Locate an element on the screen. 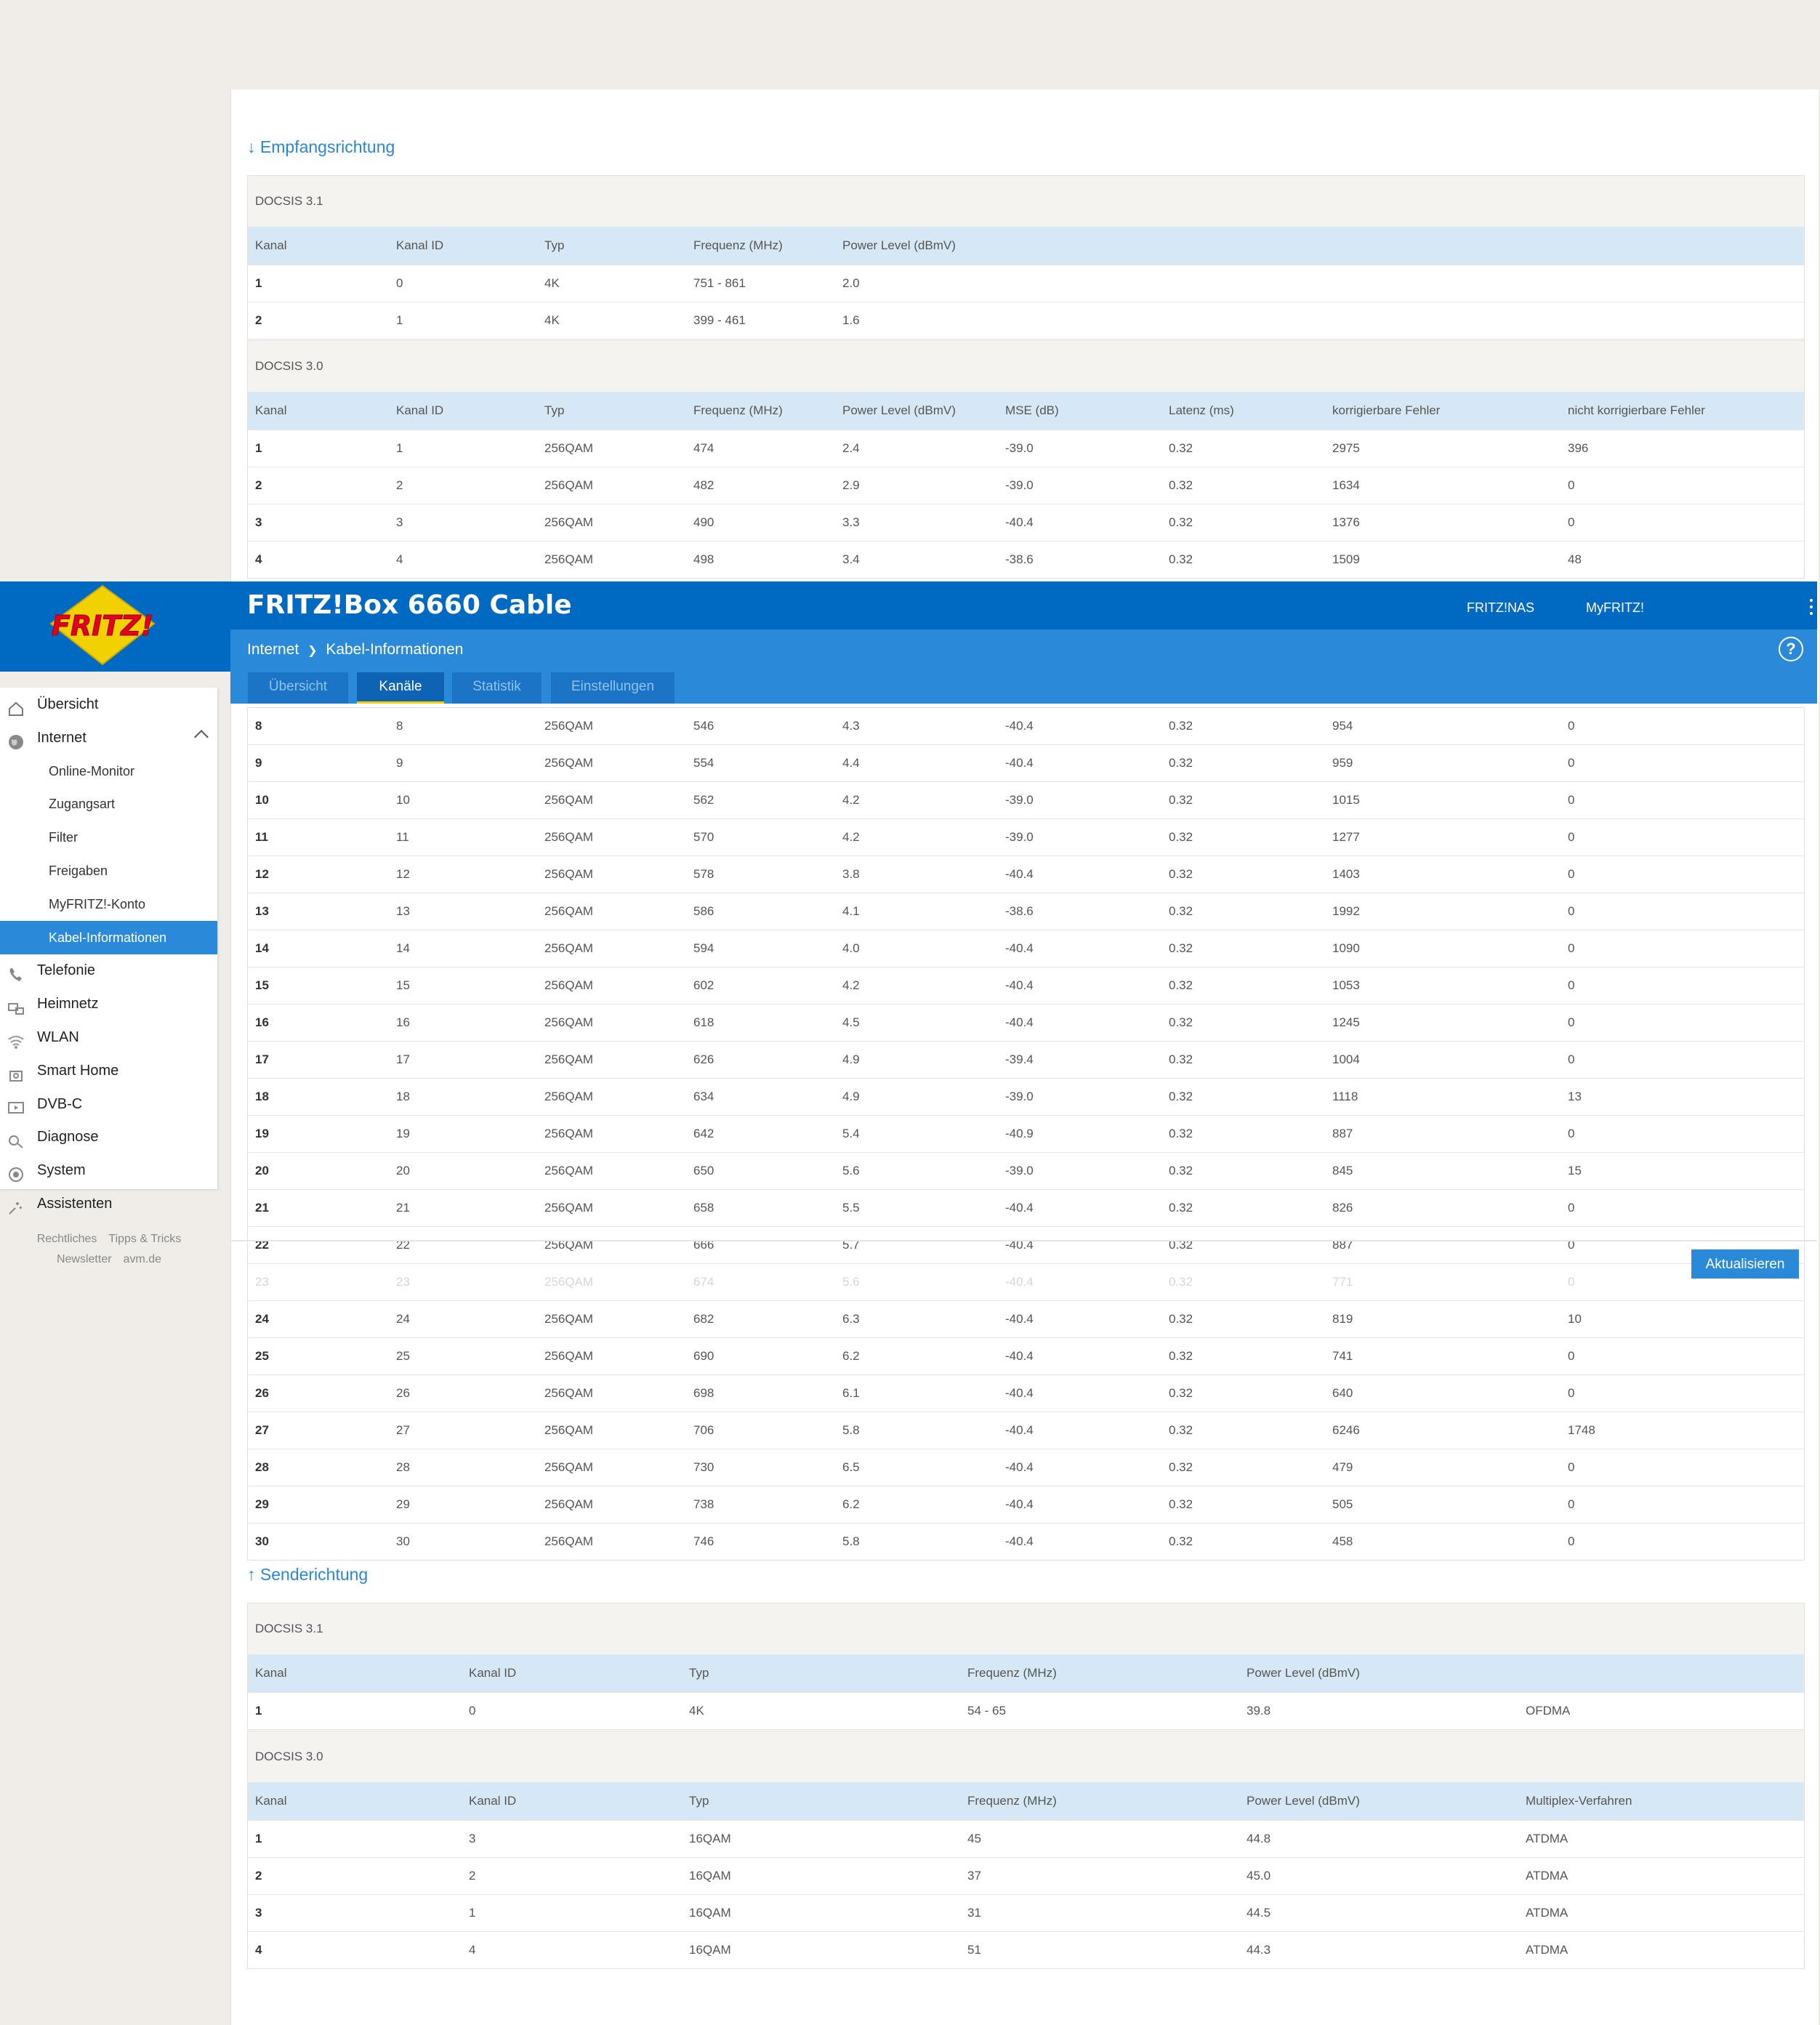  footer-link: Rechtliches is located at coordinates (67, 1239).